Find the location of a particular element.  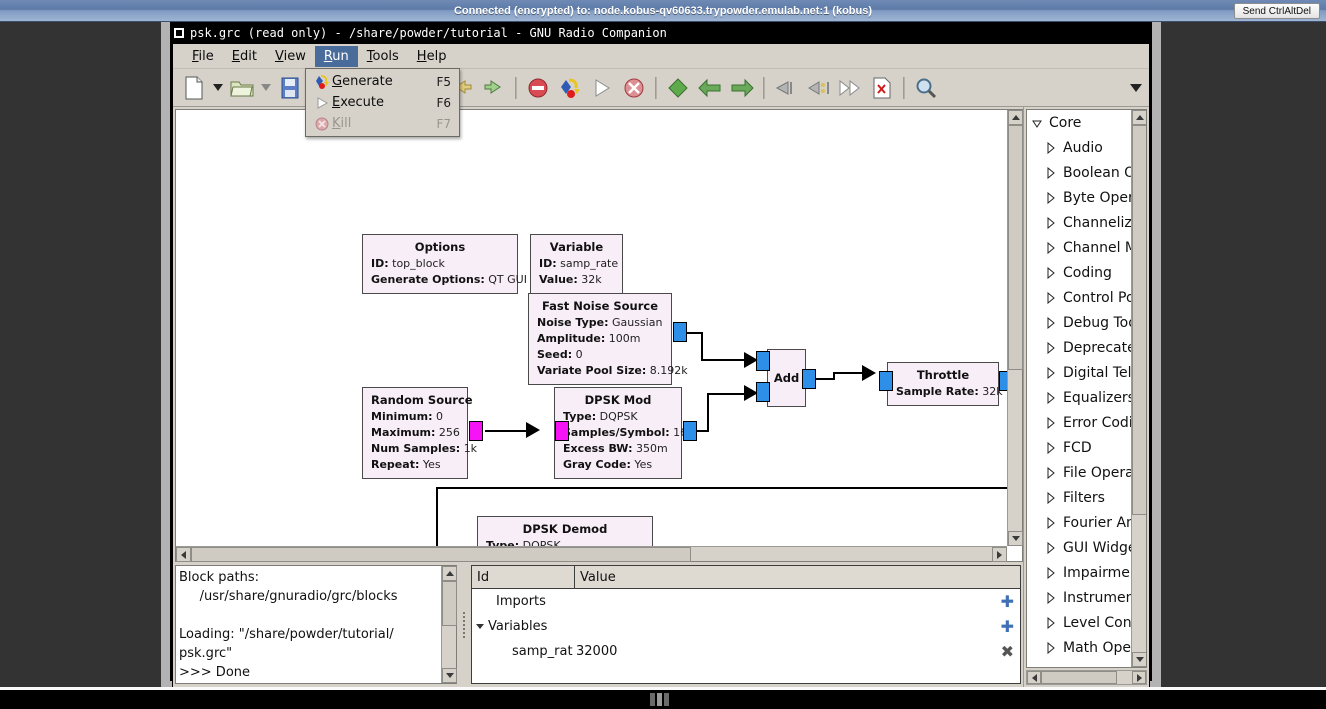

block-tree-item-deprecated: Deprecated is located at coordinates (1079, 347).